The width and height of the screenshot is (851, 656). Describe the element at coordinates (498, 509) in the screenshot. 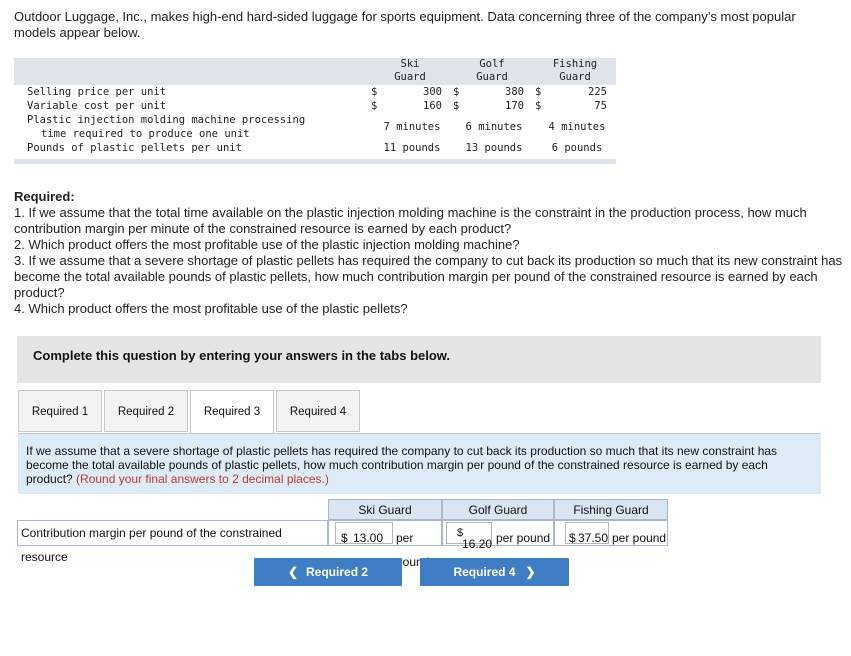

I see `answer-header-golf: Golf Guard` at that location.